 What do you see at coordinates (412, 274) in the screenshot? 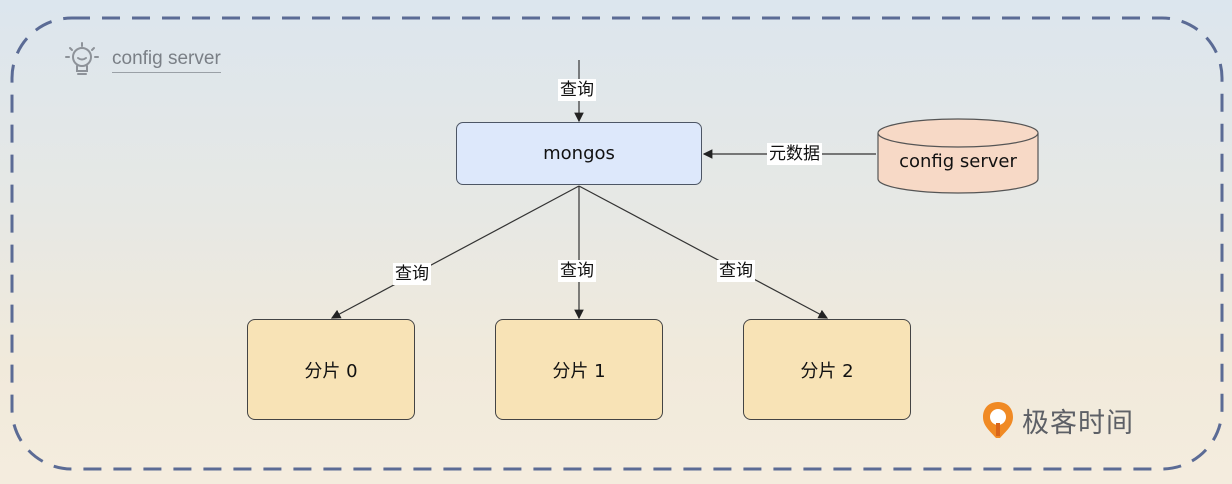
I see `edge-label-query-shard0: 查询` at bounding box center [412, 274].